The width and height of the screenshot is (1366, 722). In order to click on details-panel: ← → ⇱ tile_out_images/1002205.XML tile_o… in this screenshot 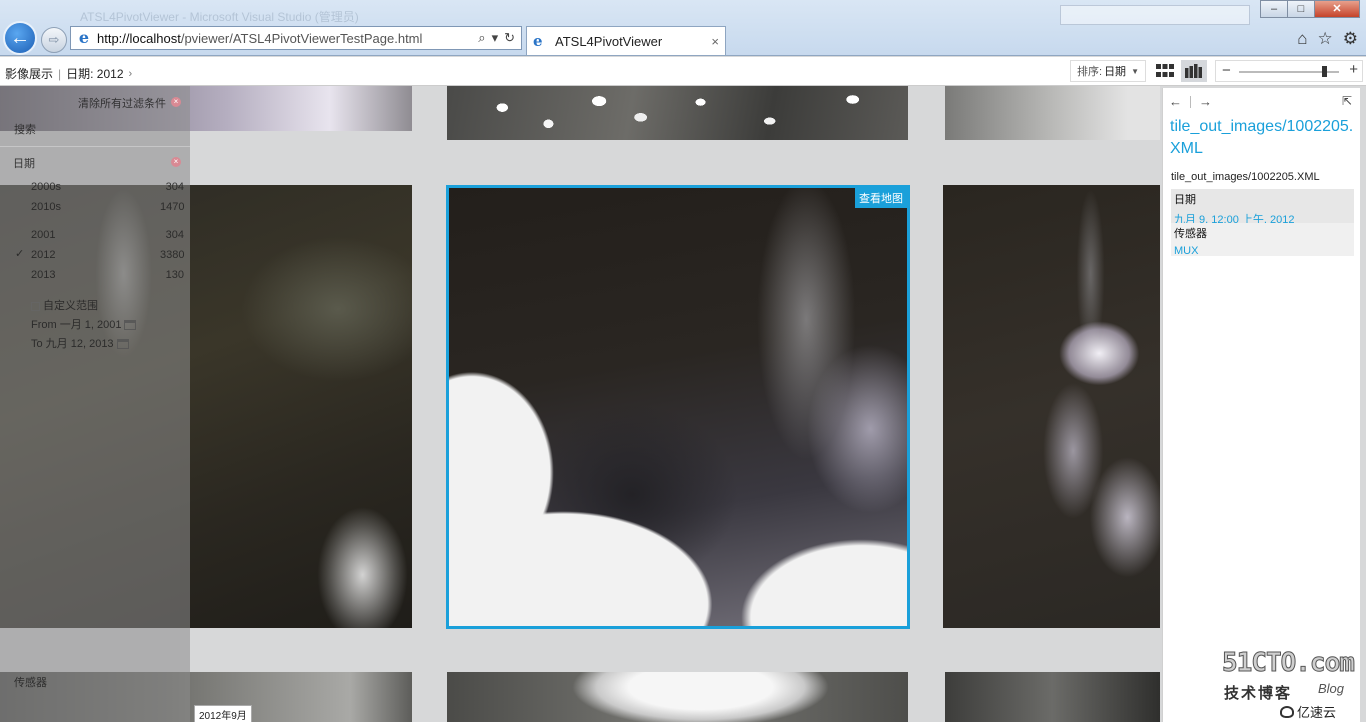, I will do `click(1261, 405)`.